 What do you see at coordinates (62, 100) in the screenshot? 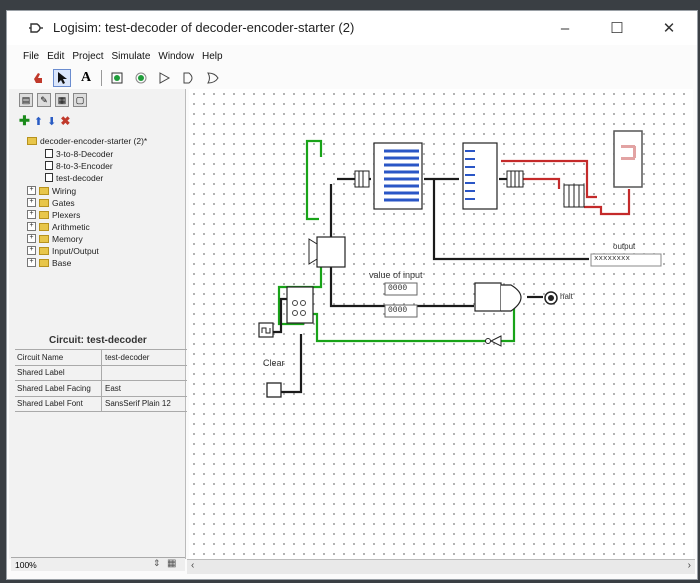
I see `layout-view-button: ▦` at bounding box center [62, 100].